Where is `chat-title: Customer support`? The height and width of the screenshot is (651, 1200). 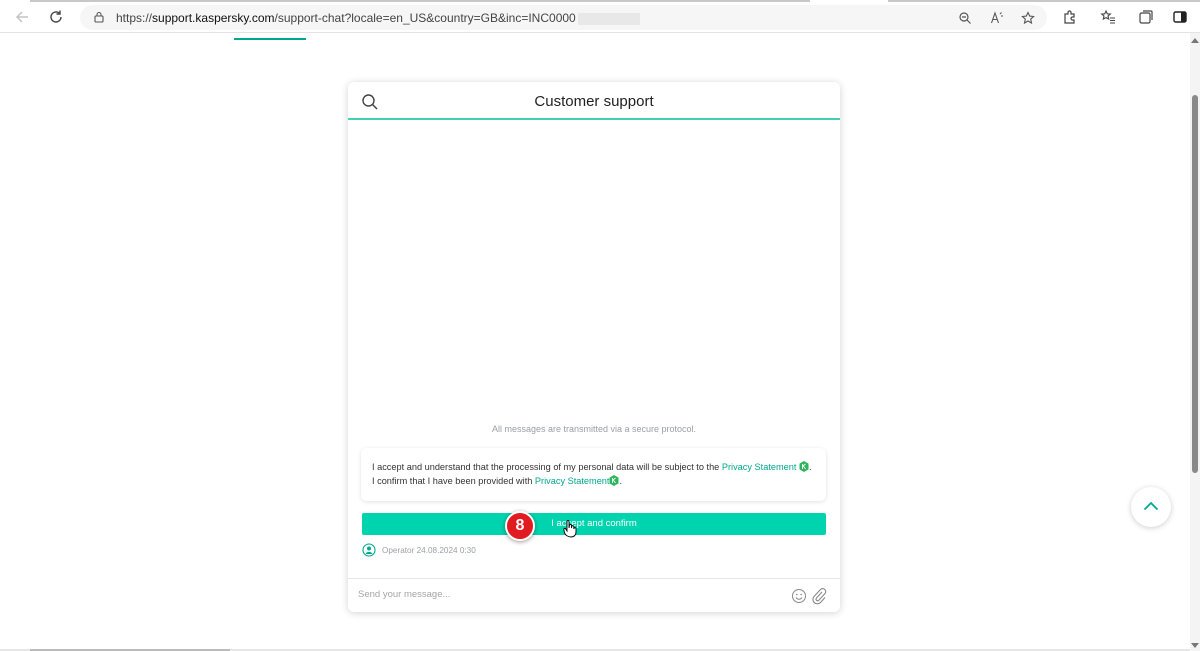 chat-title: Customer support is located at coordinates (594, 101).